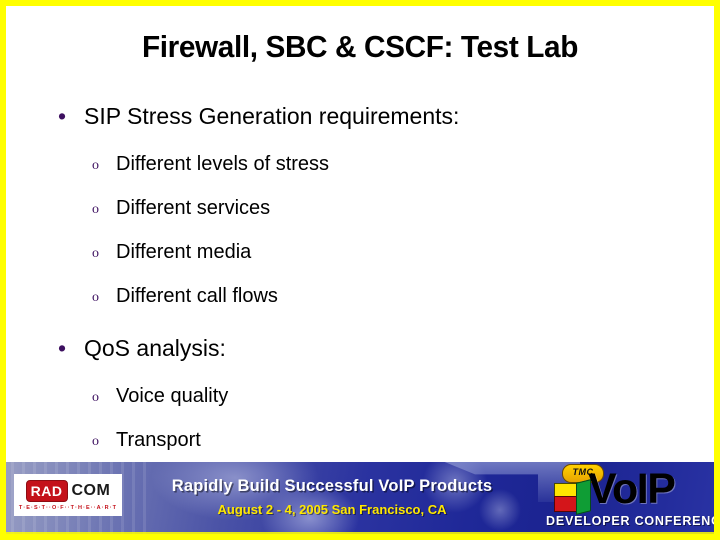 Image resolution: width=720 pixels, height=540 pixels. I want to click on bullet-text: Different media, so click(184, 252).